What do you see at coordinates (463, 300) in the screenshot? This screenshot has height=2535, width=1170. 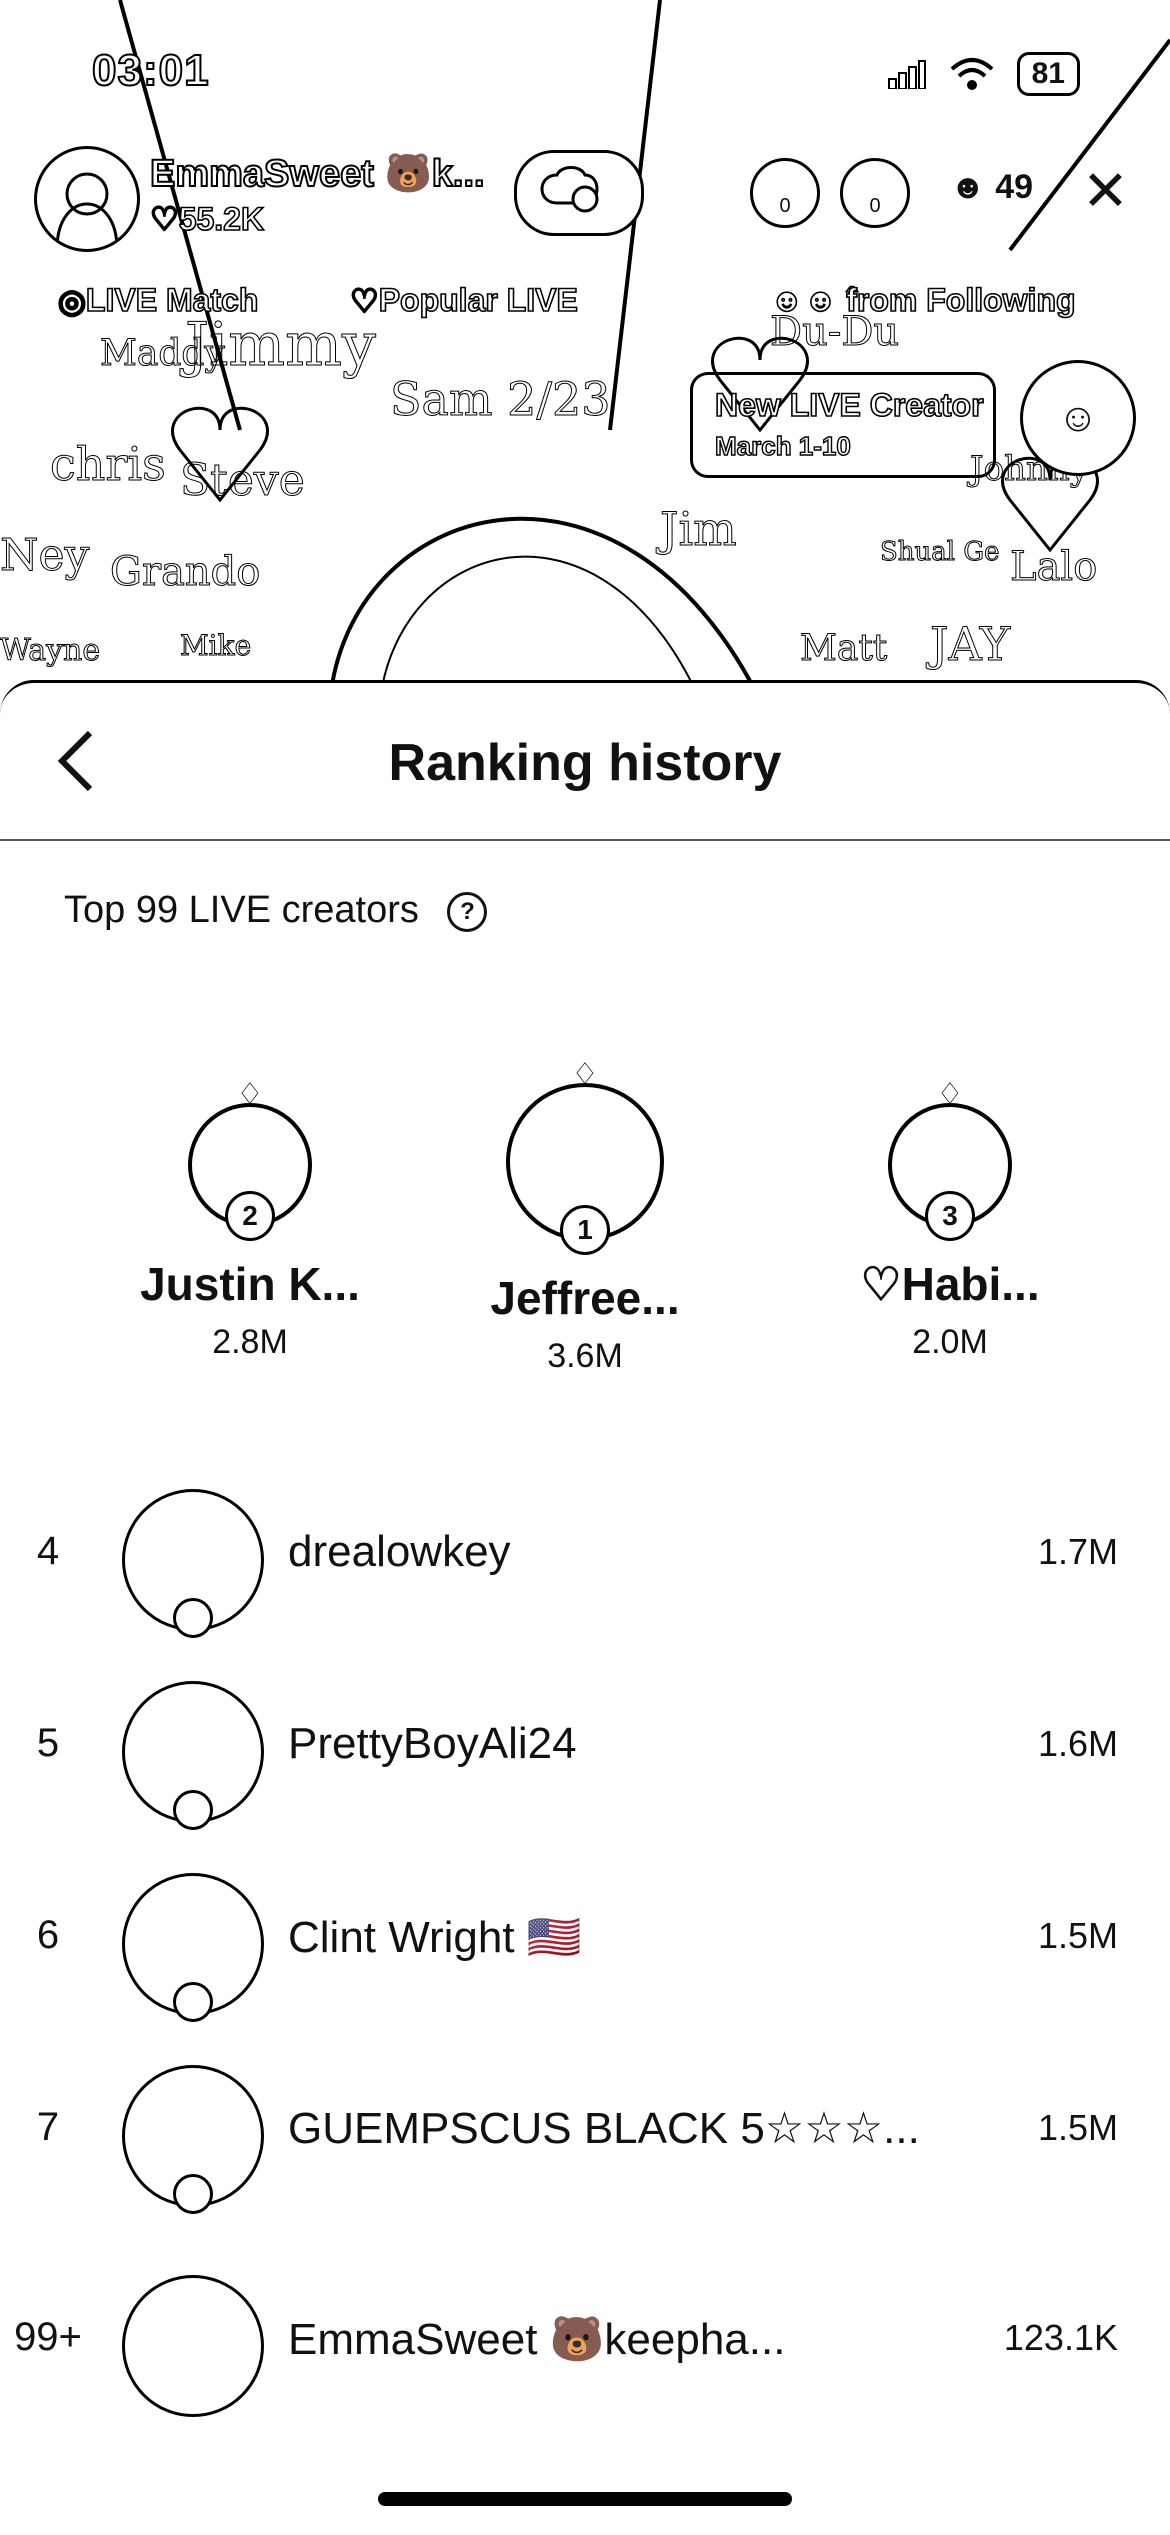 I see `tab-popular-live: ♡ Popular LIVE` at bounding box center [463, 300].